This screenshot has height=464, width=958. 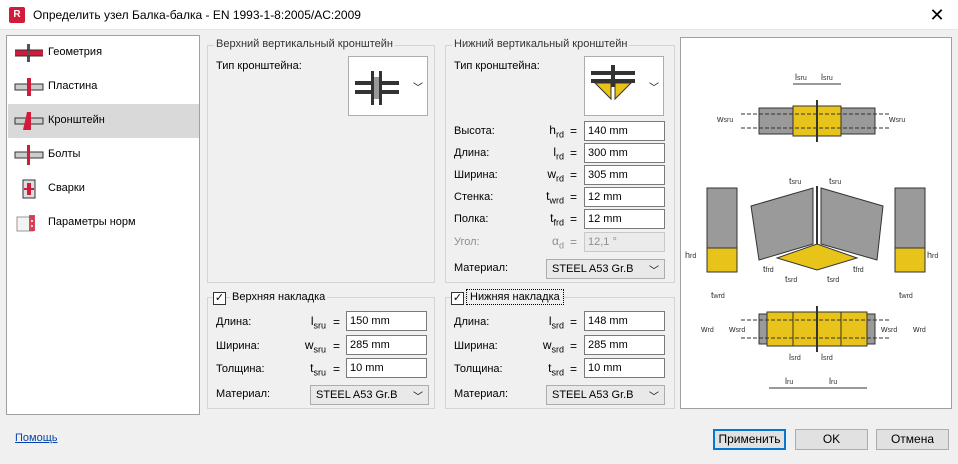 I want to click on sidebar-item-welds: Сварки, so click(x=103, y=189).